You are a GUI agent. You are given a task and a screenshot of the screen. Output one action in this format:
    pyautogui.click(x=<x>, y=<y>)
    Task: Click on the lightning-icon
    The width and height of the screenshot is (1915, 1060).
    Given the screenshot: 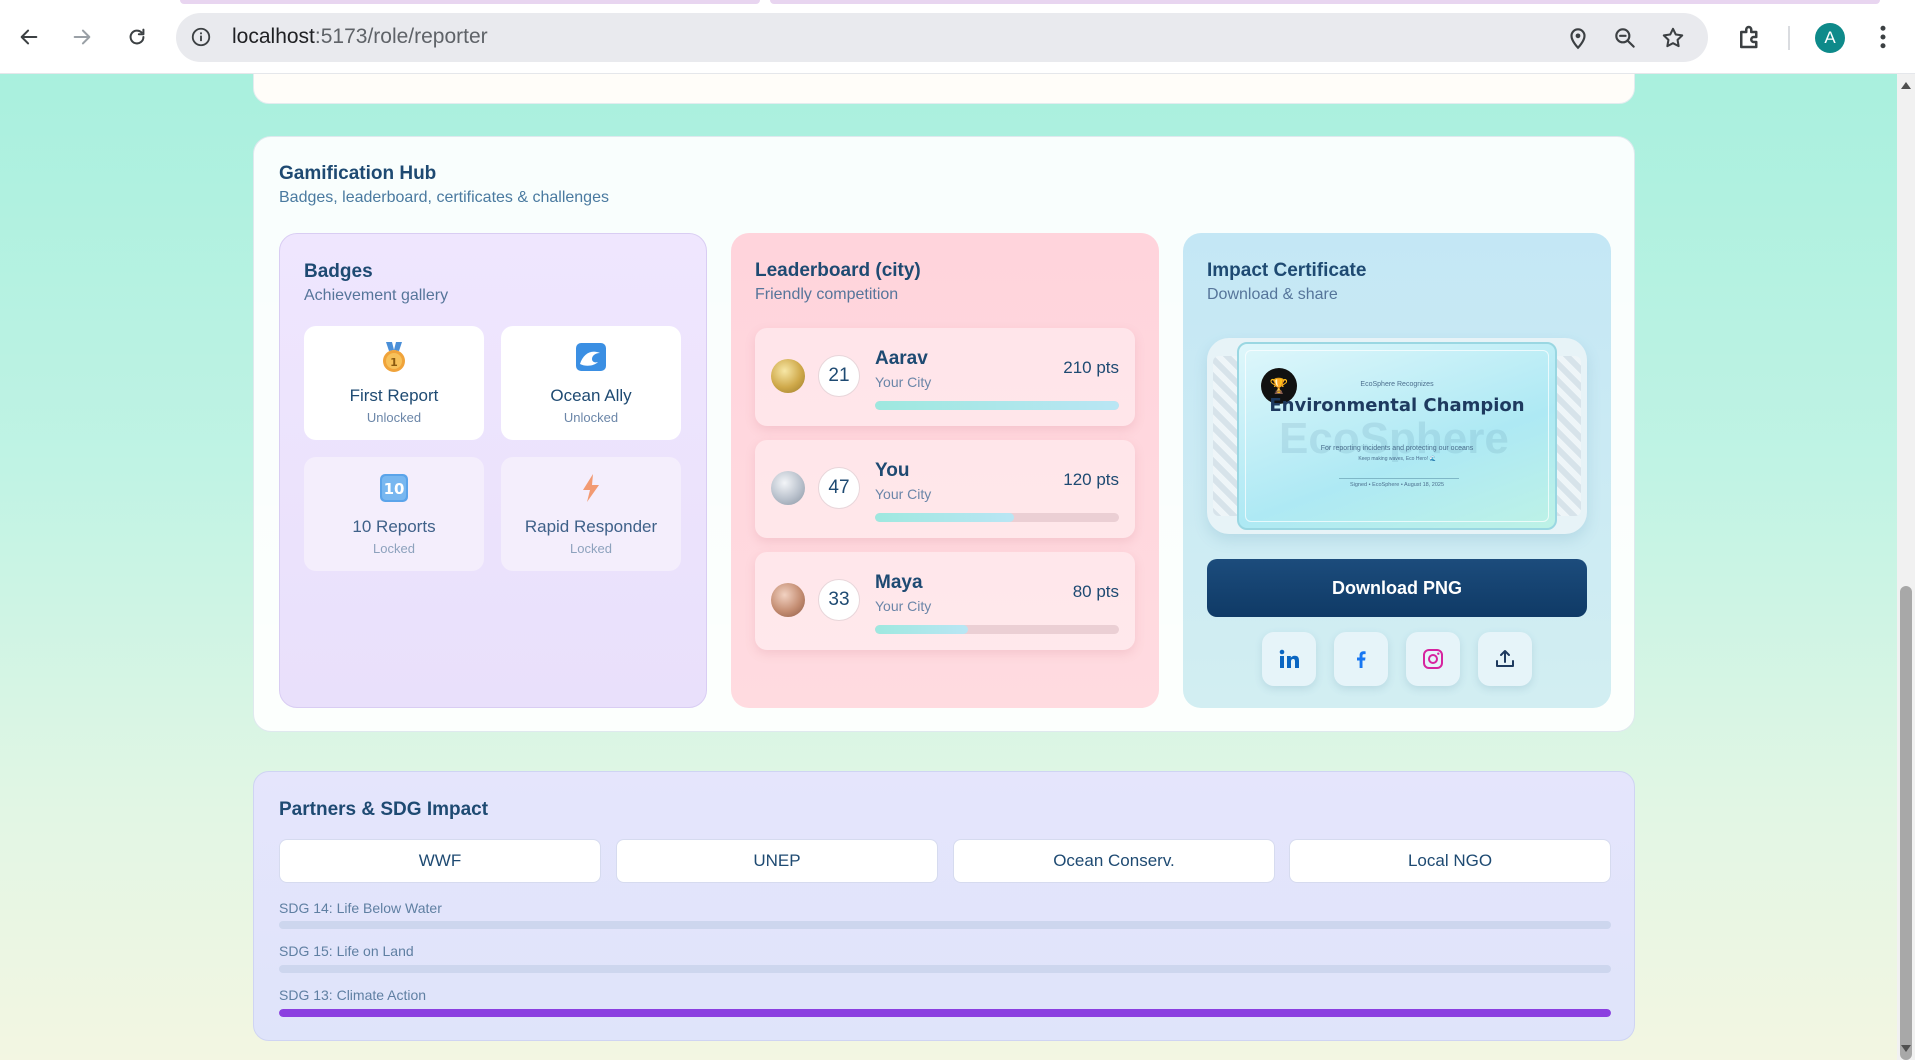 What is the action you would take?
    pyautogui.click(x=591, y=488)
    